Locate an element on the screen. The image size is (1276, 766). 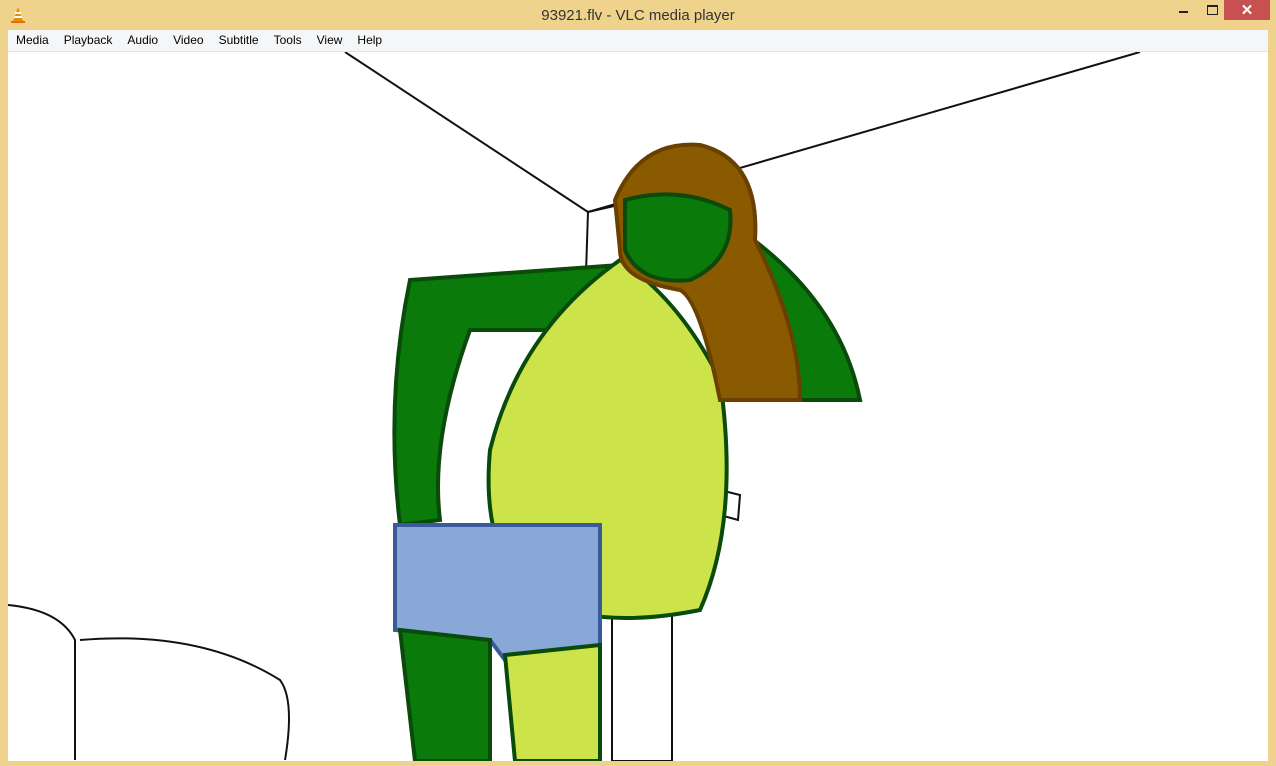
window-title: 93921.flv - VLC media player is located at coordinates (638, 15).